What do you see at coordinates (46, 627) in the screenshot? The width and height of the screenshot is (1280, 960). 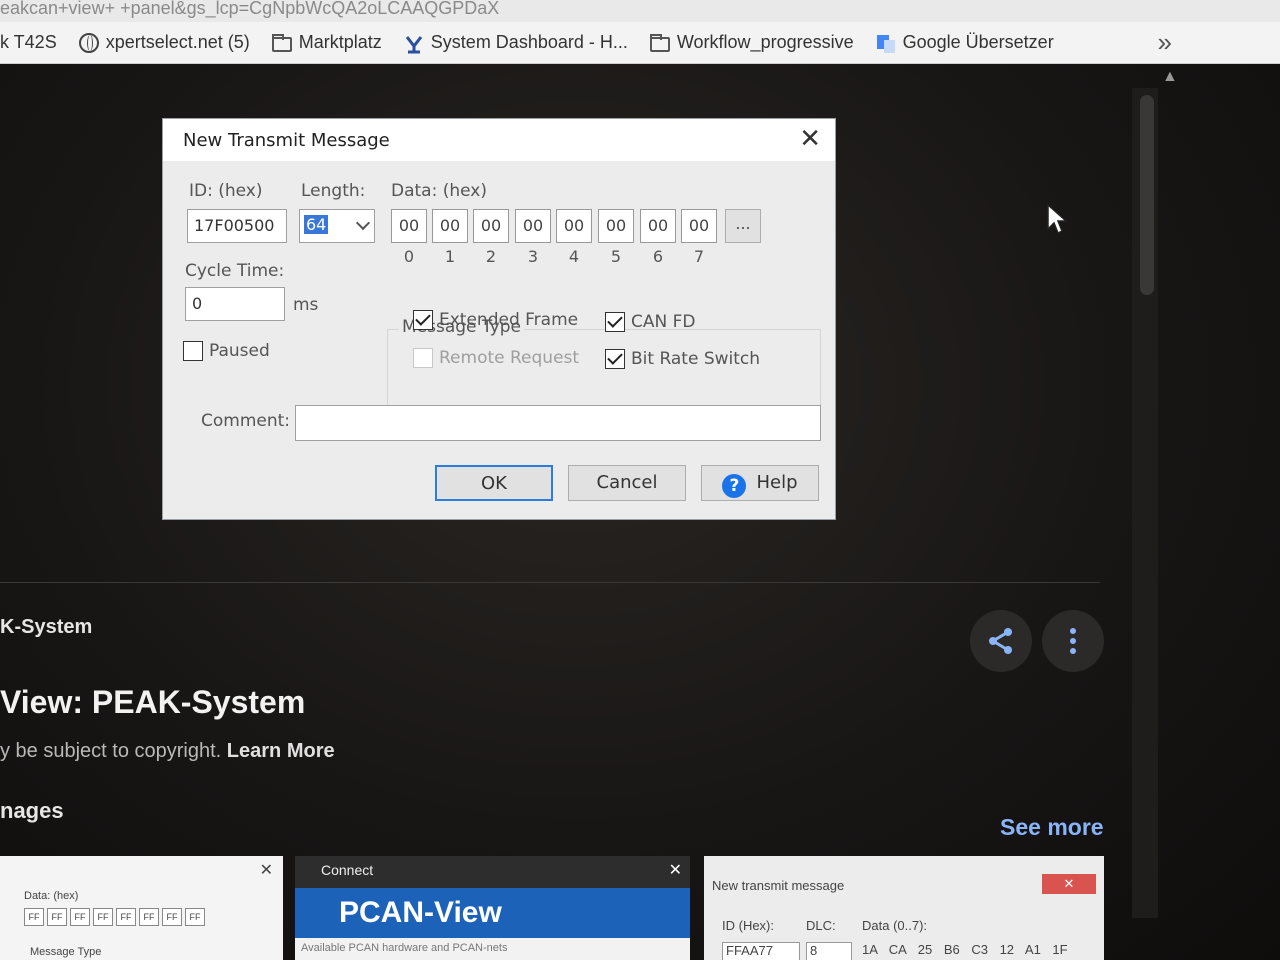 I see `result-source: K-System` at bounding box center [46, 627].